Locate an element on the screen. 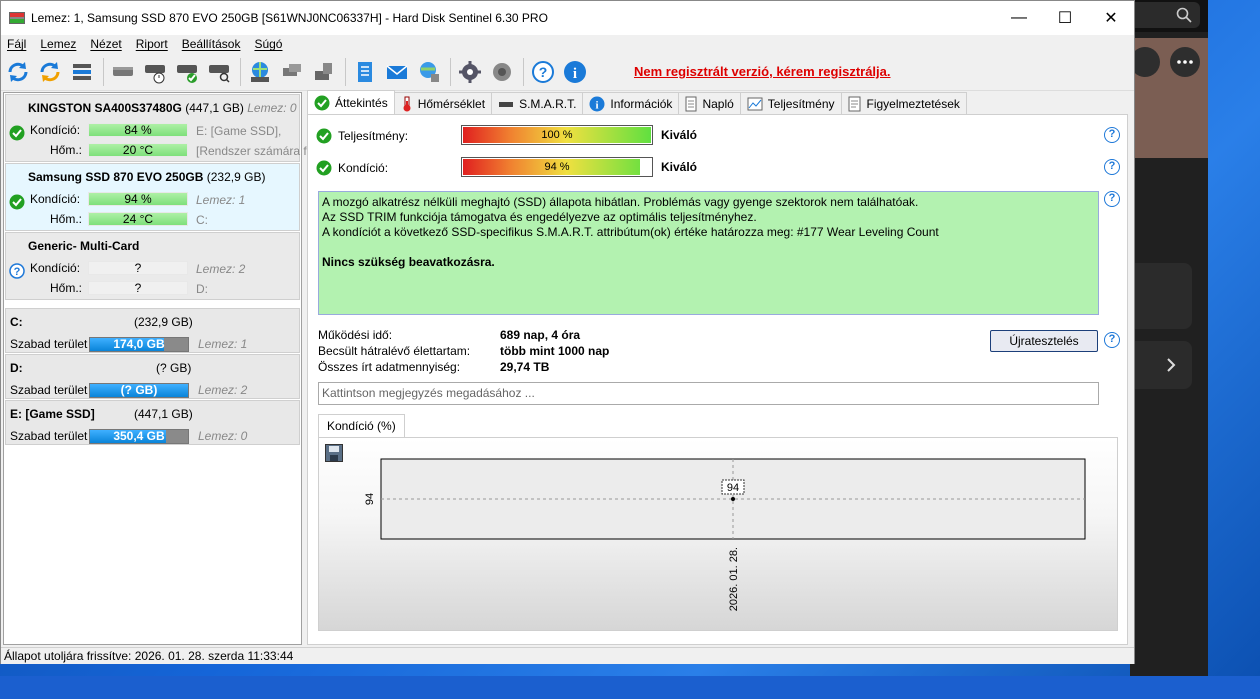  app-icon is located at coordinates (17, 18).